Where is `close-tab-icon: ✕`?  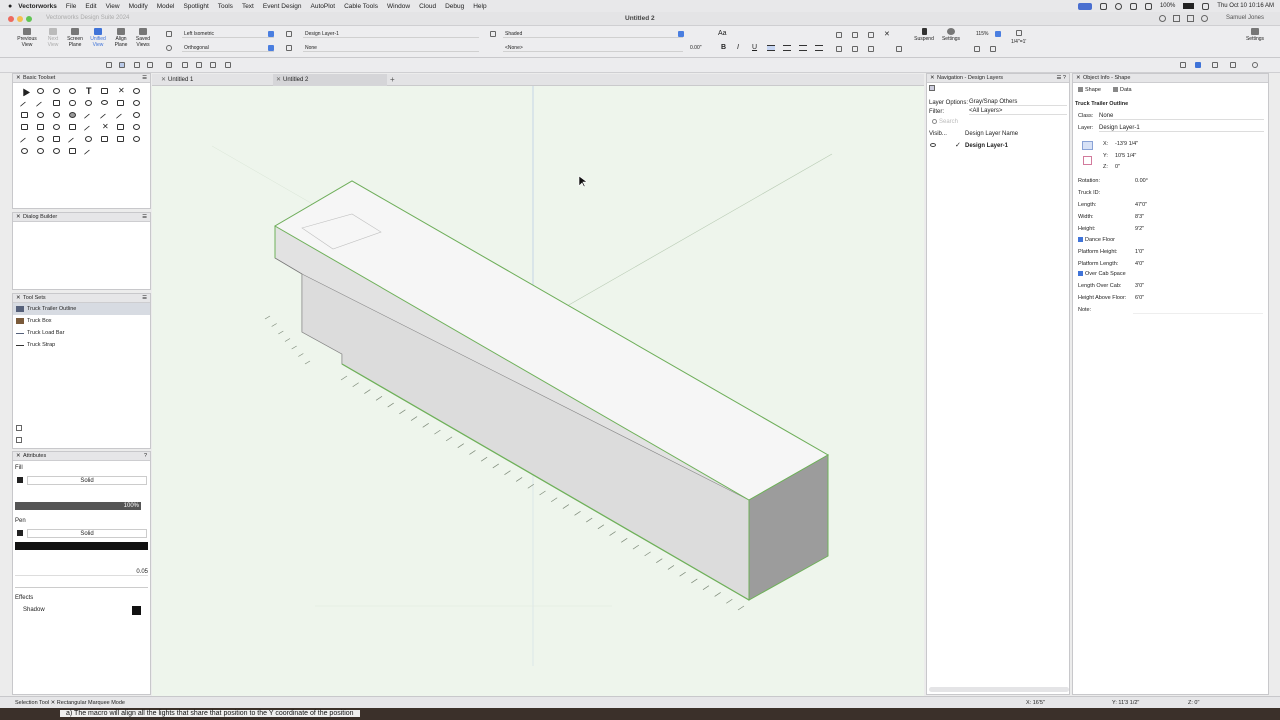
close-tab-icon: ✕ is located at coordinates (278, 80).